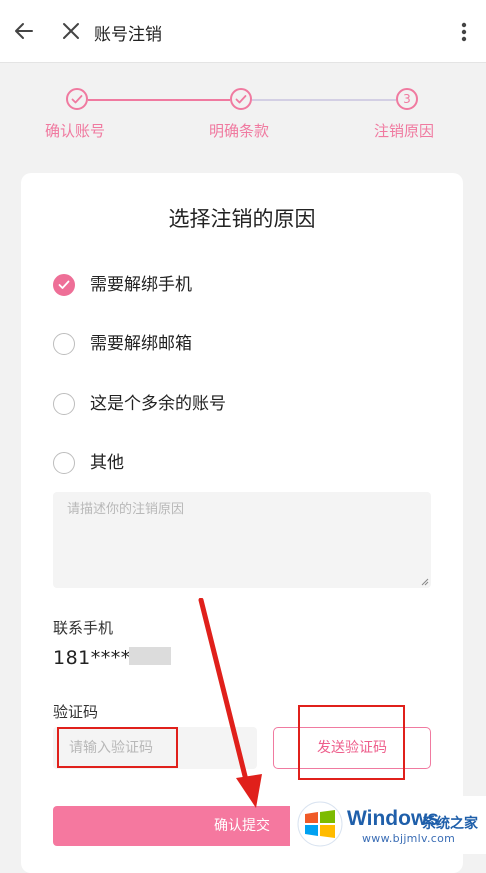 Image resolution: width=486 pixels, height=873 pixels. Describe the element at coordinates (425, 582) in the screenshot. I see `resize-grip-icon` at that location.